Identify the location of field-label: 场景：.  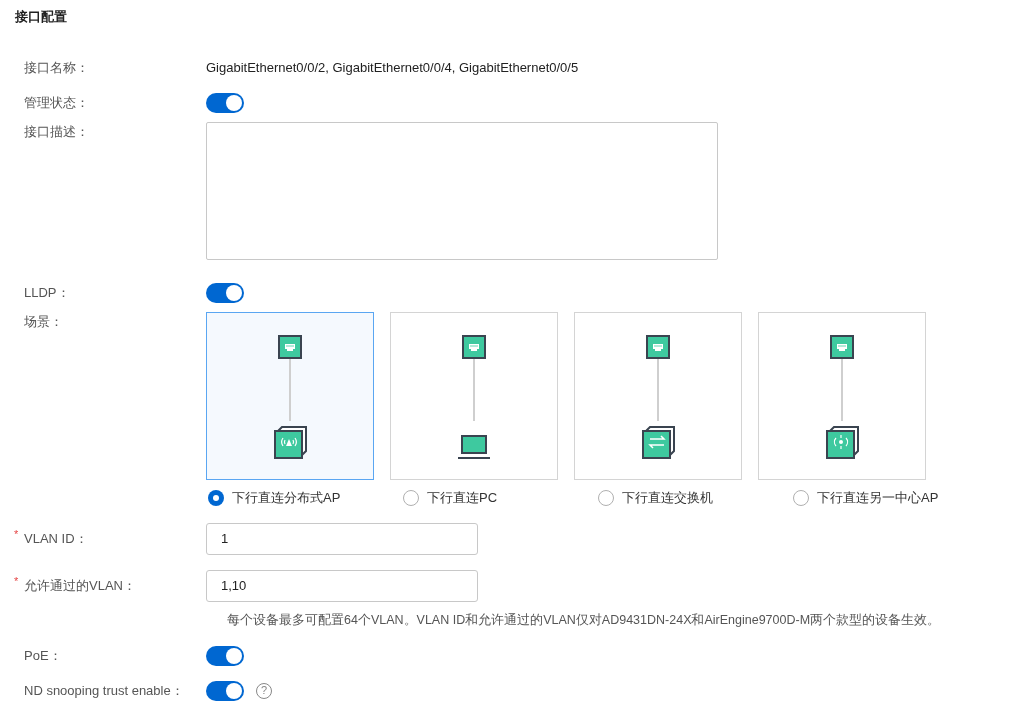
(43, 322).